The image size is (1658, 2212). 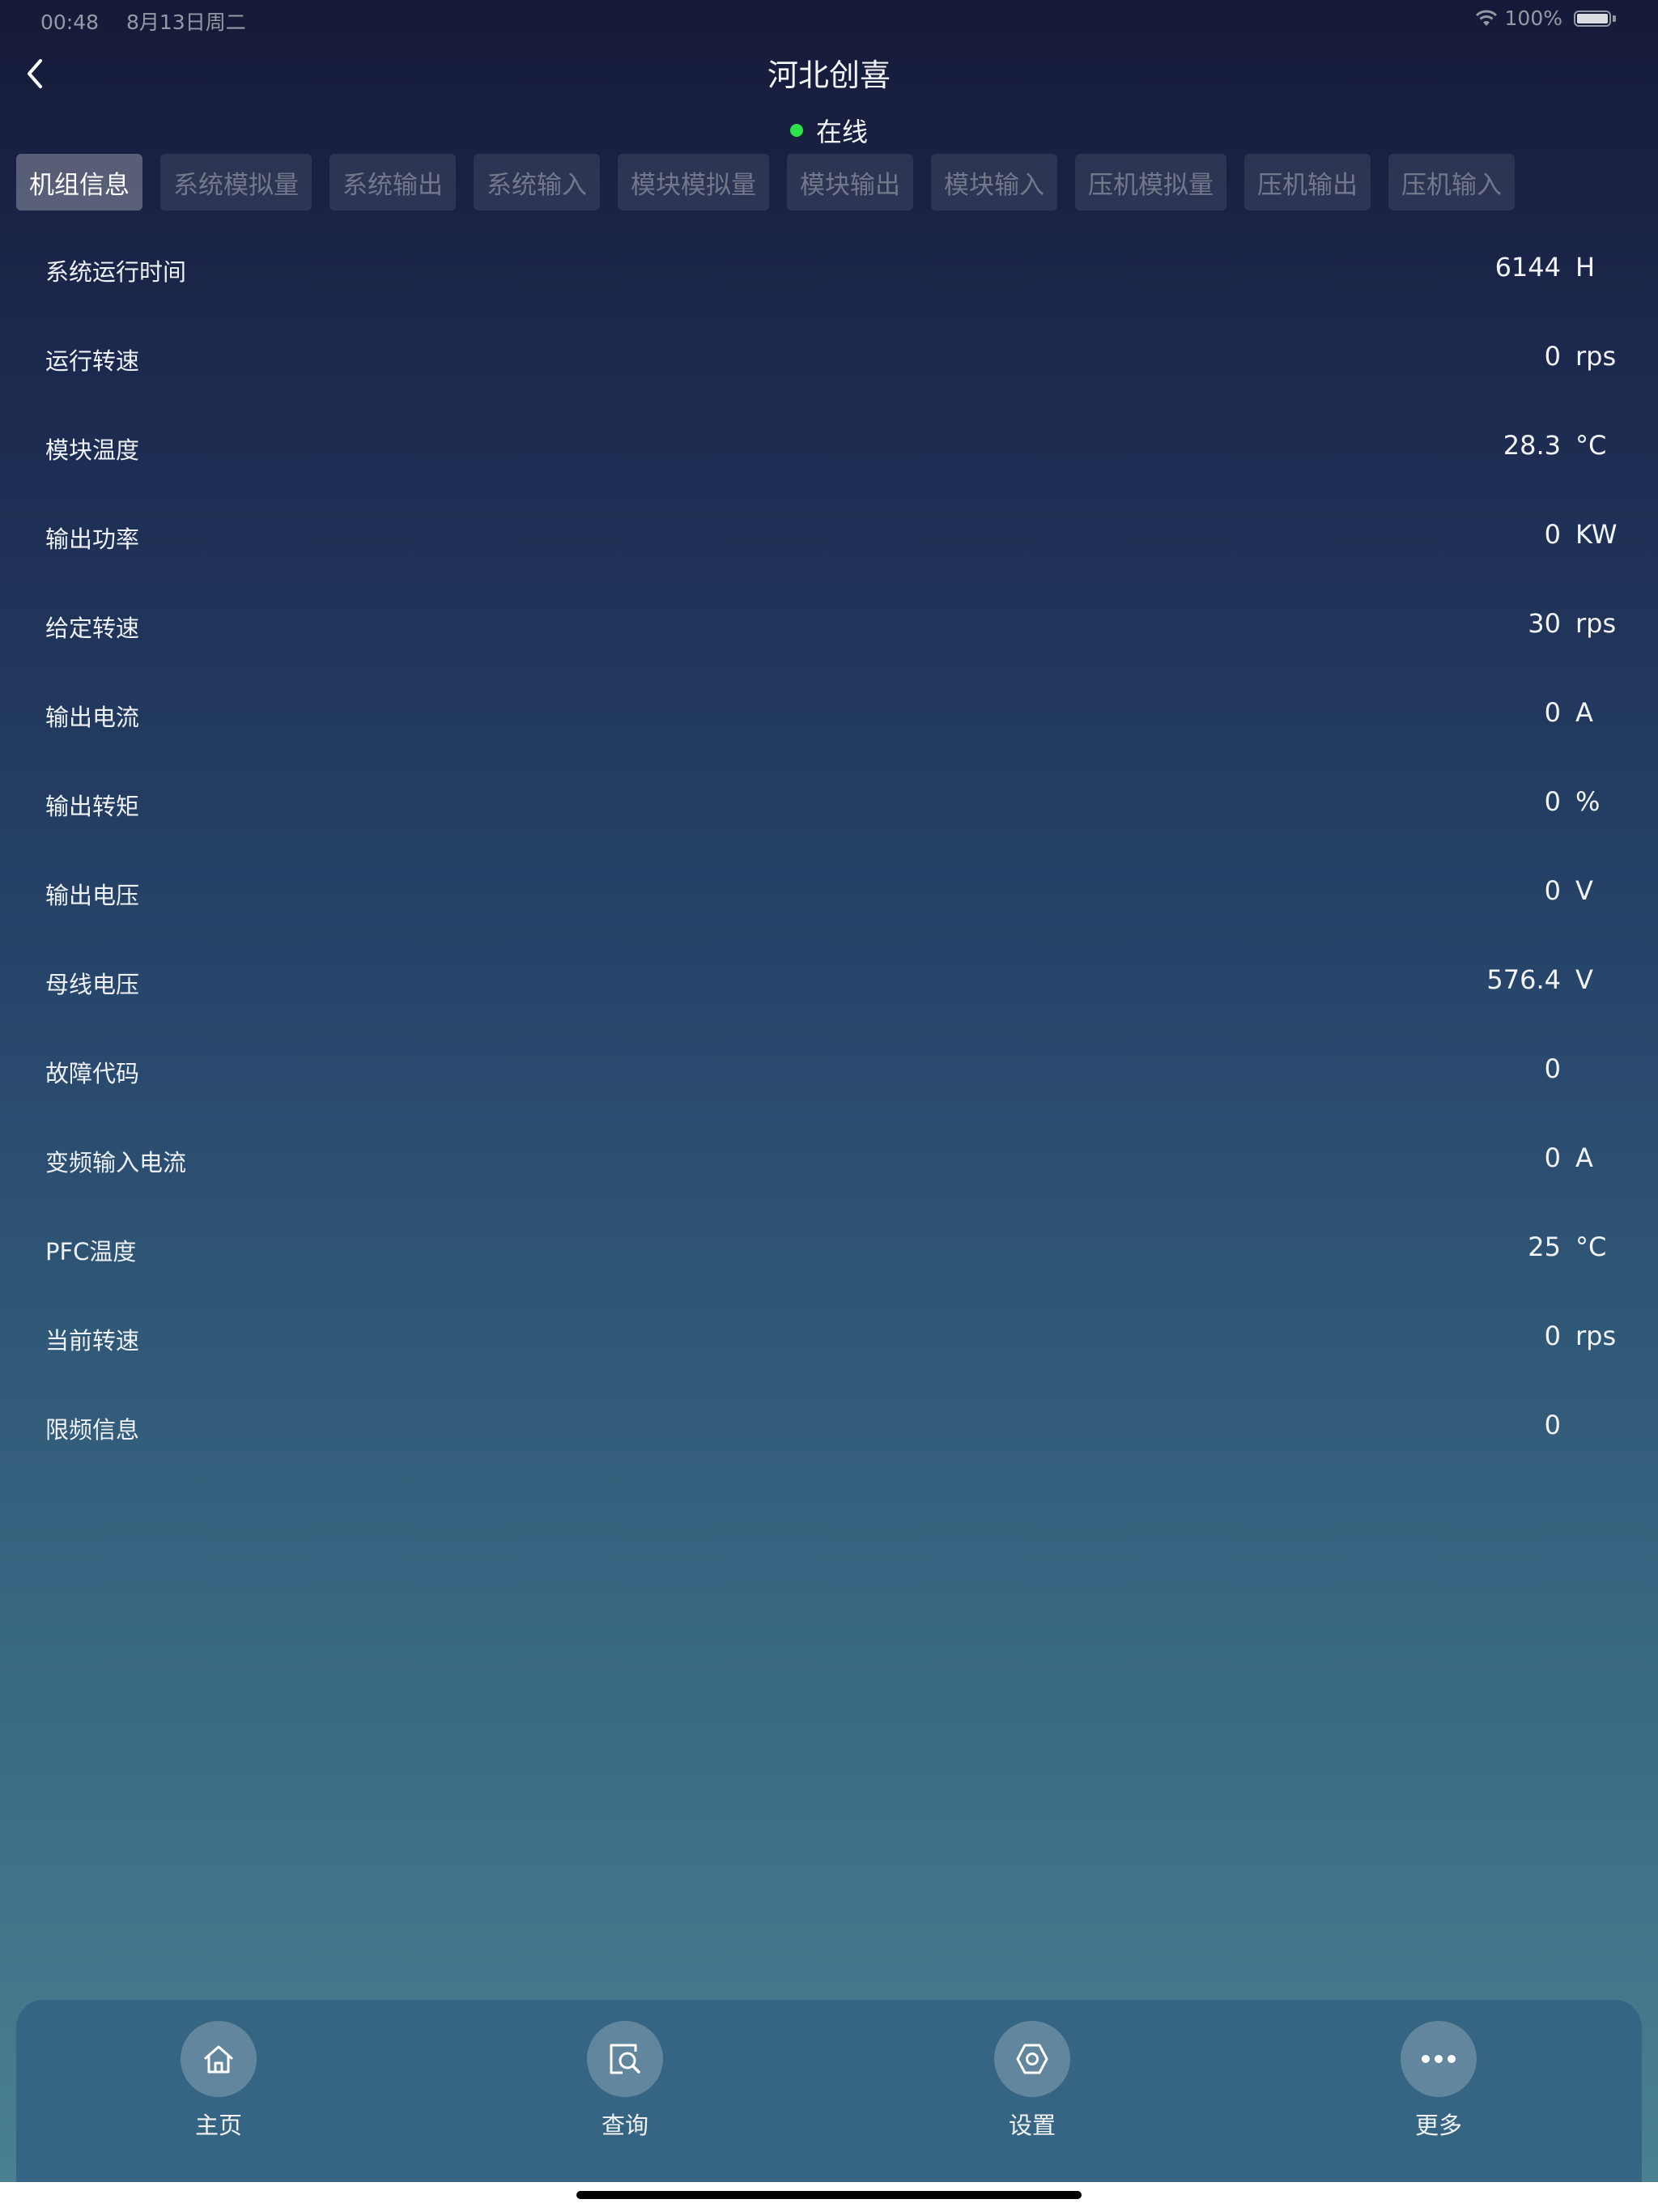 I want to click on row-value: 28.3, so click(x=1532, y=446).